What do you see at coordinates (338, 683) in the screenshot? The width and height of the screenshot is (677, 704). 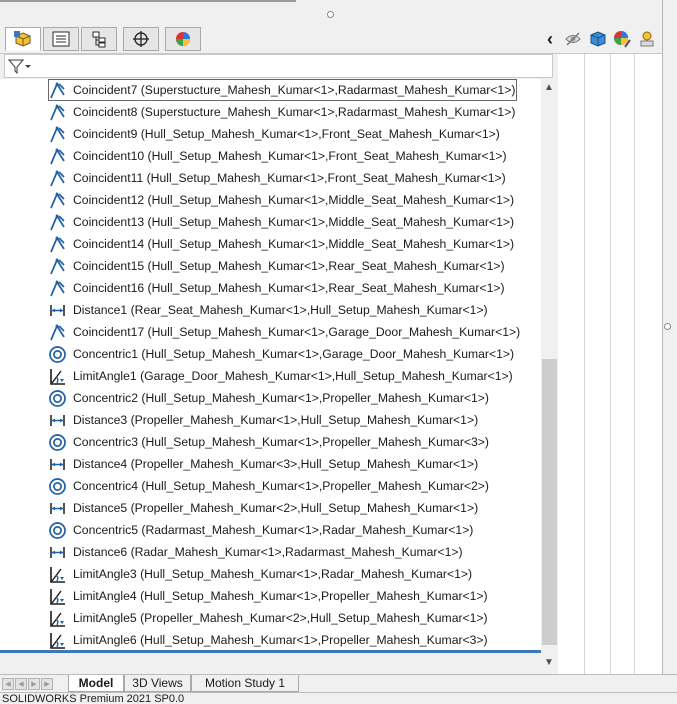 I see `bottom-tab-bar: ◀ ◀ ▶ ▶ Model 3D Views Motion Study 1` at bounding box center [338, 683].